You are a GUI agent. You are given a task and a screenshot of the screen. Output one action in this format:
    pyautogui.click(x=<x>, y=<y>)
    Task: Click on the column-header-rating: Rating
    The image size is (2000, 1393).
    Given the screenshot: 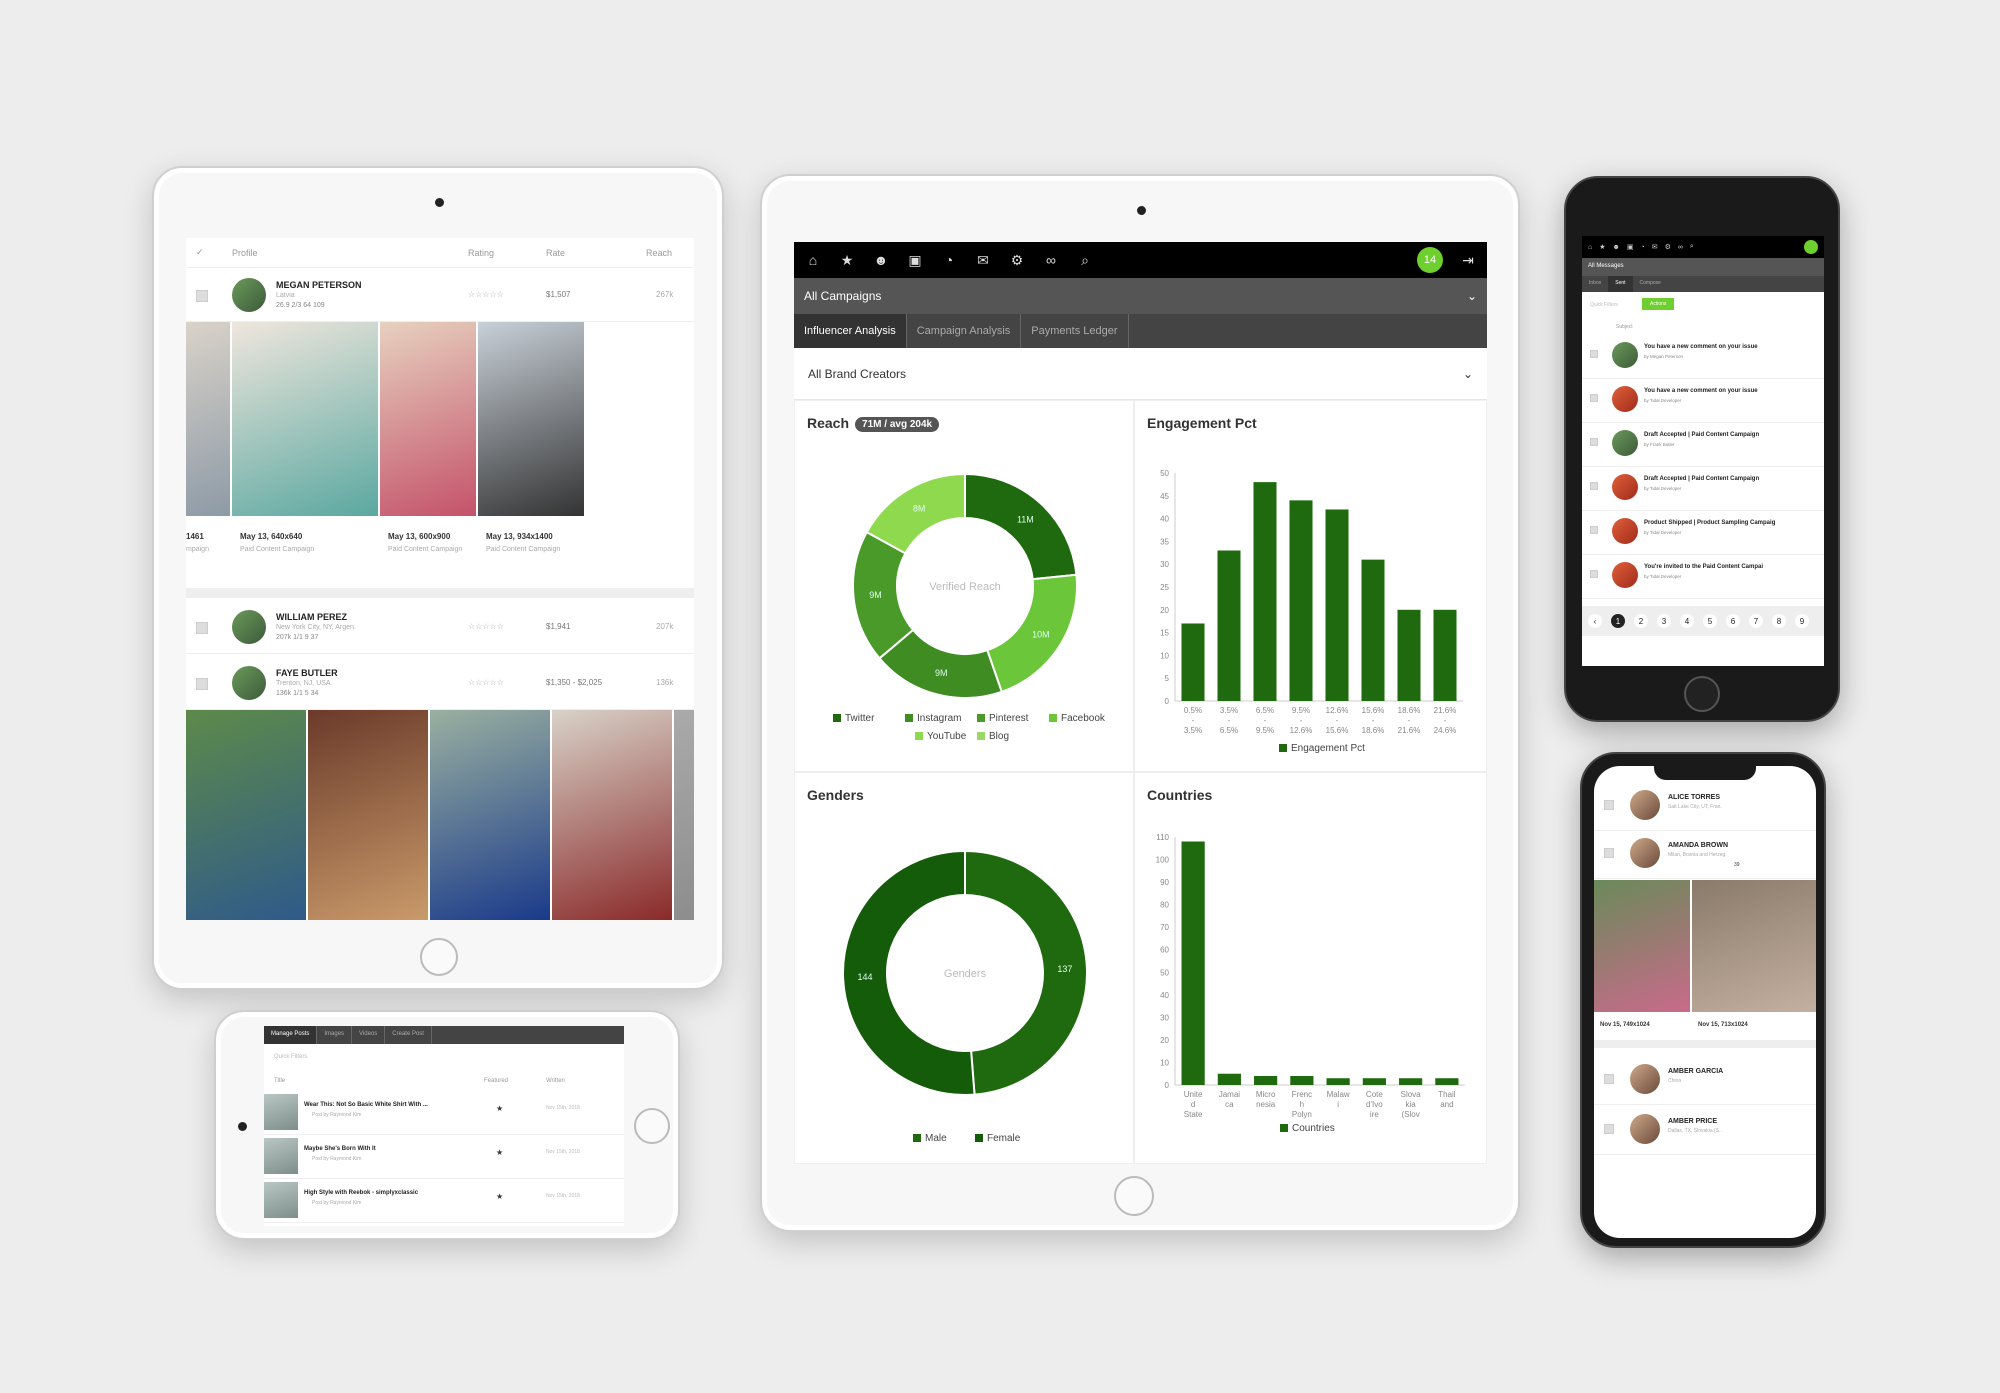 What is the action you would take?
    pyautogui.click(x=481, y=253)
    